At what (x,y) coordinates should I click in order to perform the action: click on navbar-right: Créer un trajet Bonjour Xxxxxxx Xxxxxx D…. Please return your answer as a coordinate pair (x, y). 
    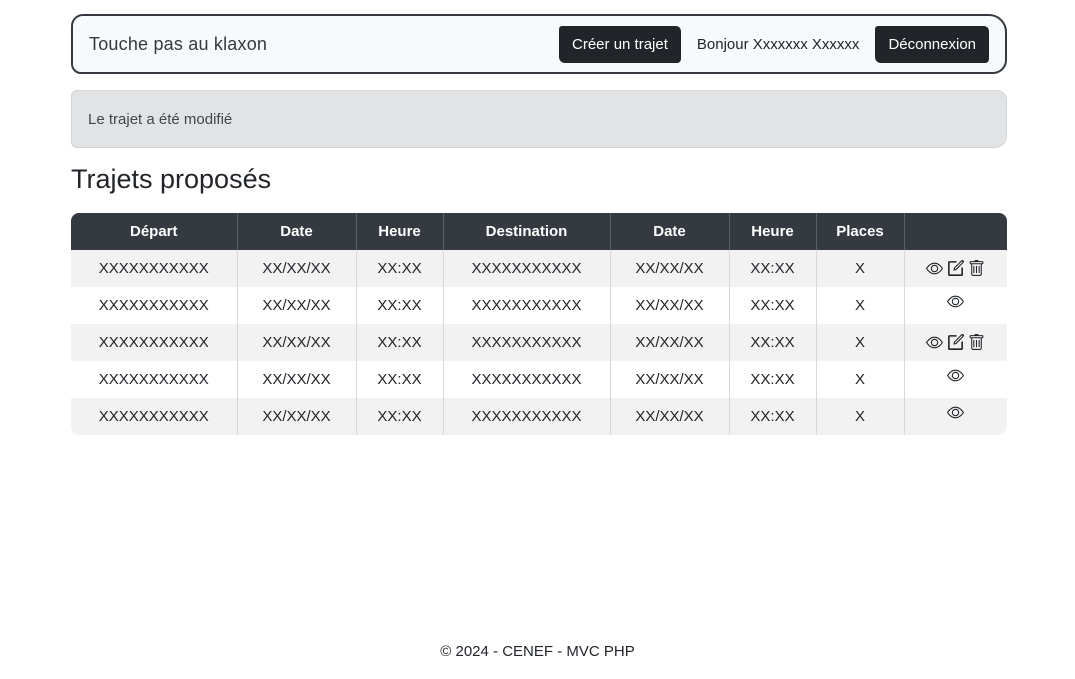
    Looking at the image, I should click on (774, 44).